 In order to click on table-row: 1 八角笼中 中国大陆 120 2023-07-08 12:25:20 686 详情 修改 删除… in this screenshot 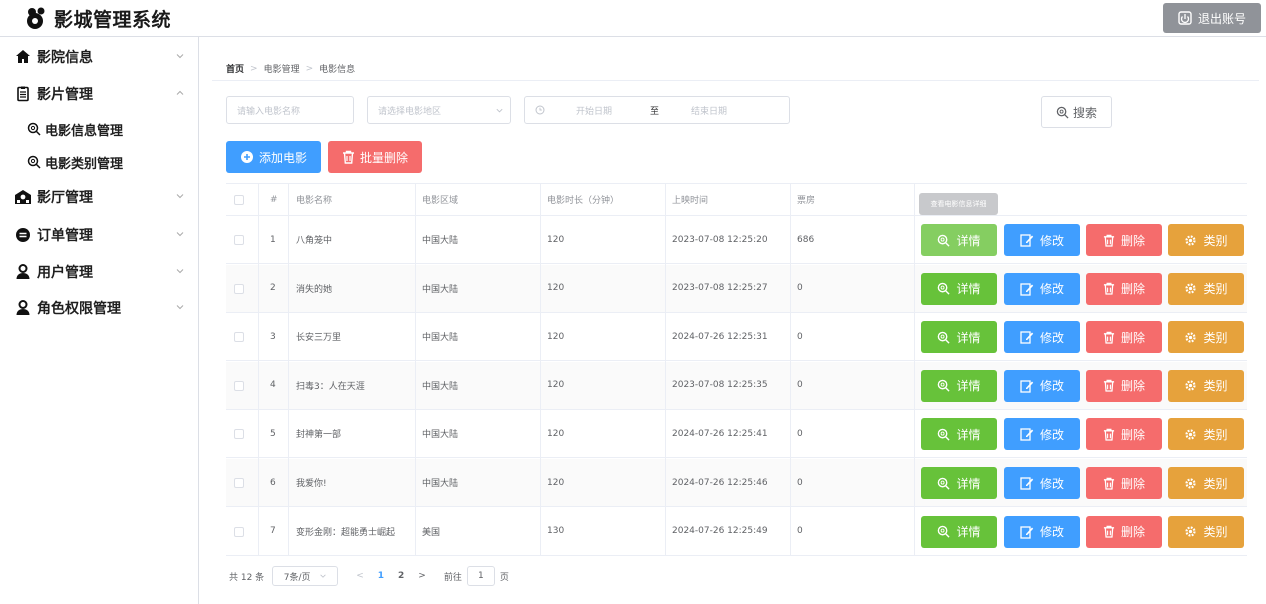, I will do `click(736, 240)`.